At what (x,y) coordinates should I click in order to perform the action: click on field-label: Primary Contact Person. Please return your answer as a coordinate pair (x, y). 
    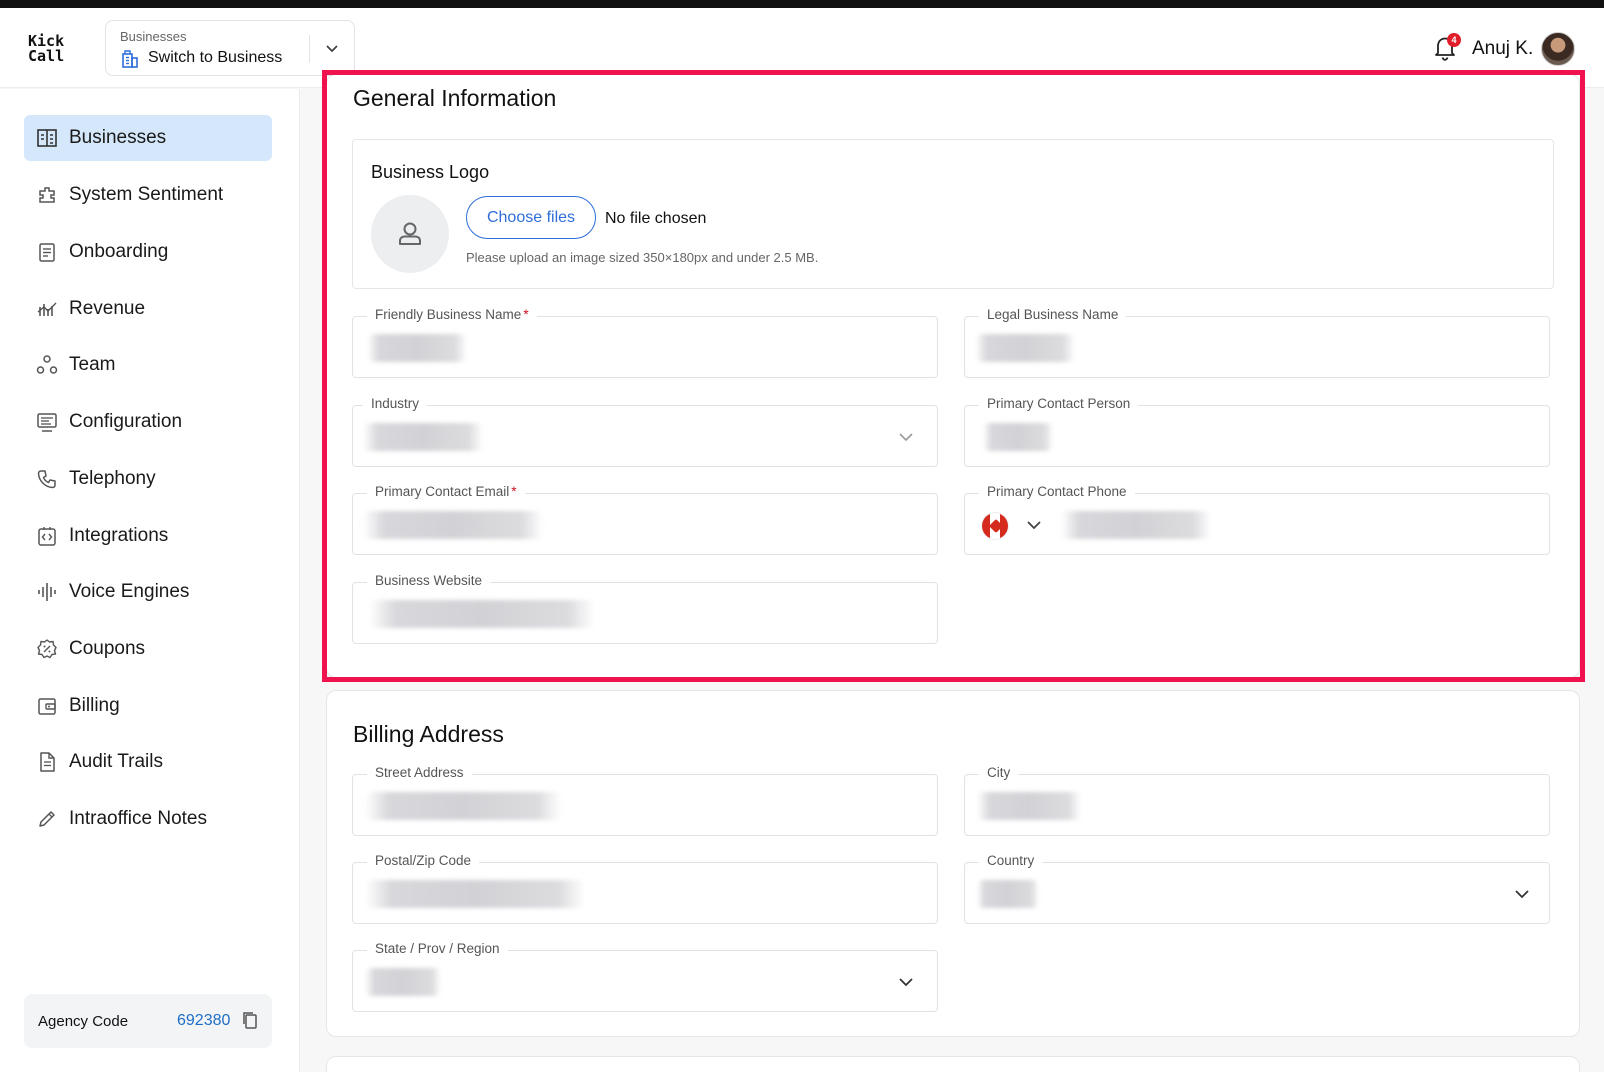
    Looking at the image, I should click on (1059, 403).